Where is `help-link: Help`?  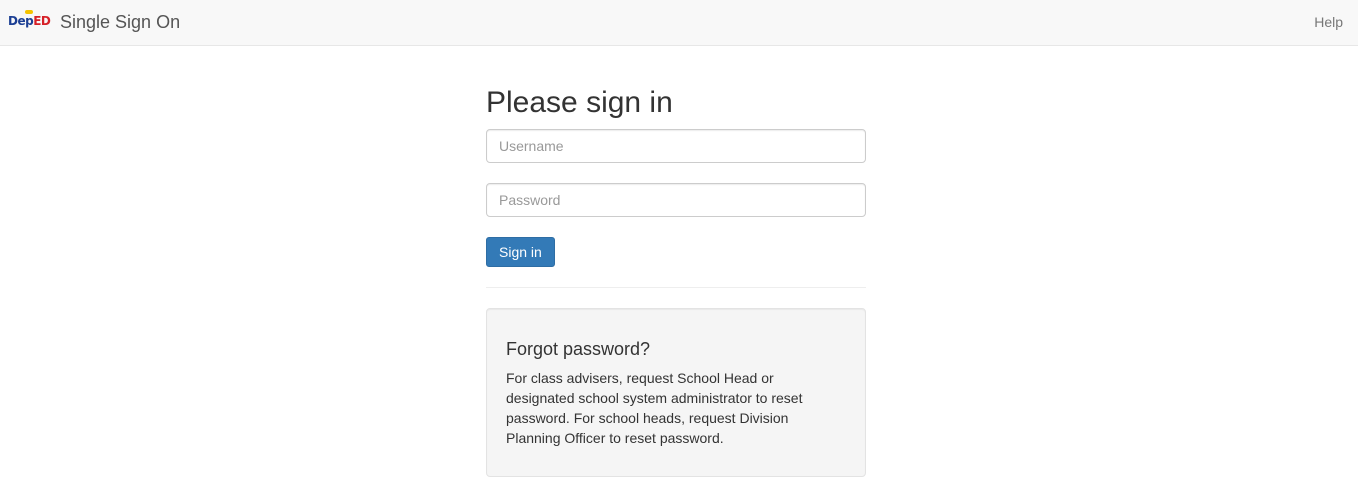 help-link: Help is located at coordinates (1328, 22).